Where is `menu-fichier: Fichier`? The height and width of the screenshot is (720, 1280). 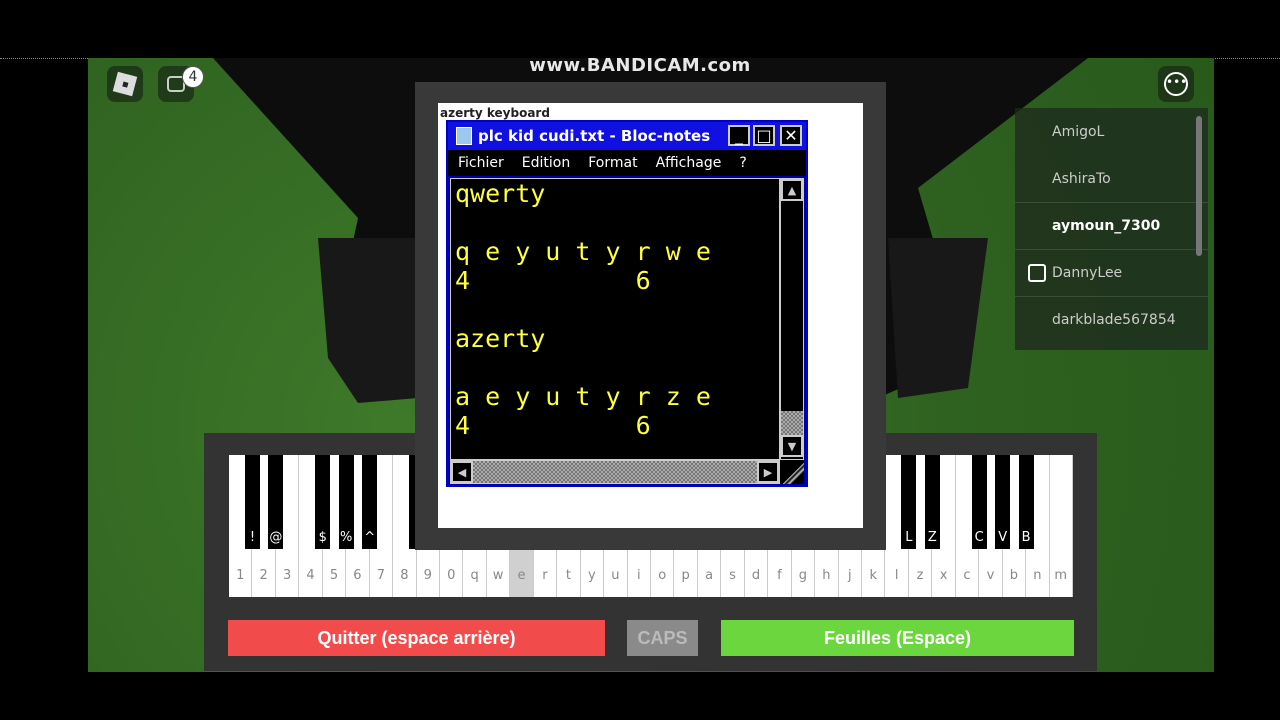
menu-fichier: Fichier is located at coordinates (481, 163).